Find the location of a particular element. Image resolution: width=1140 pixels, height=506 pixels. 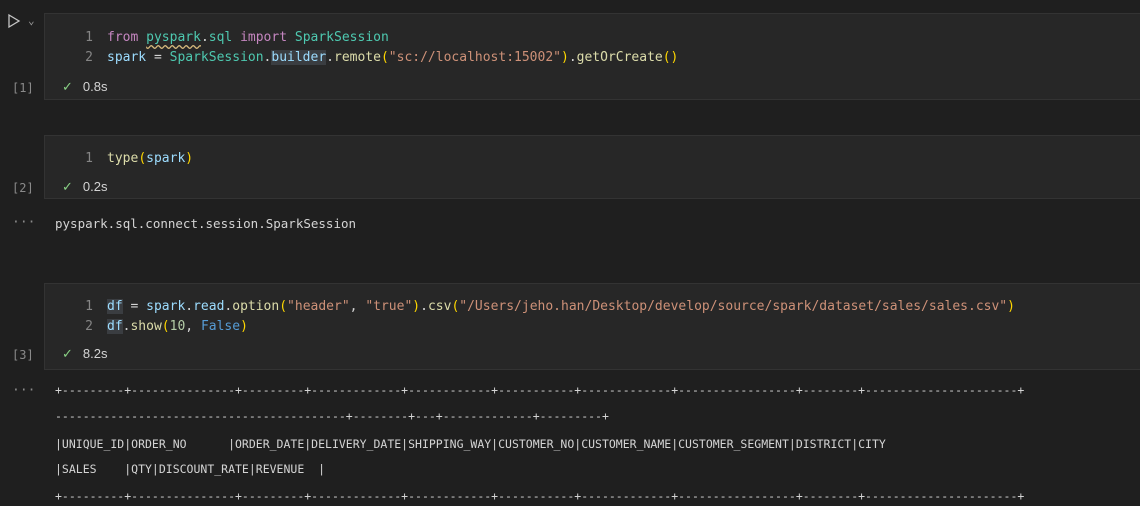

module-name: pyspark is located at coordinates (173, 37).